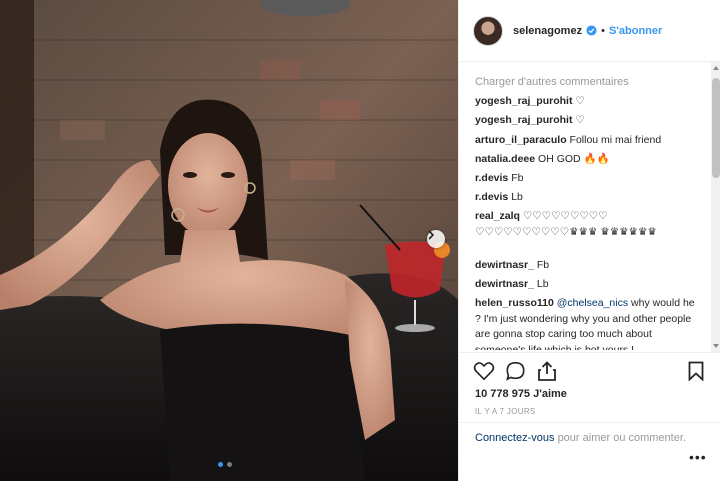  Describe the element at coordinates (592, 179) in the screenshot. I see `comment: r.devis Fb` at that location.